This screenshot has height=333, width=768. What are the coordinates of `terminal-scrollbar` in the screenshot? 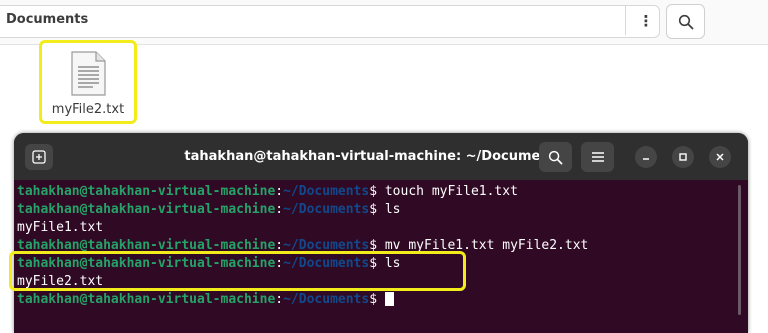 It's located at (739, 250).